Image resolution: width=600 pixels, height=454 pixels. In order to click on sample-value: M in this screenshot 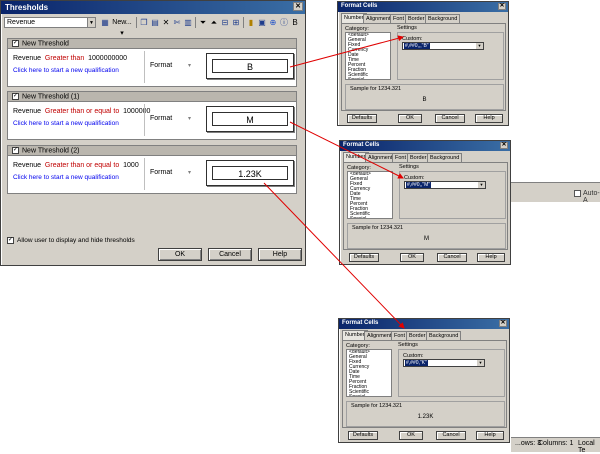, I will do `click(426, 239)`.